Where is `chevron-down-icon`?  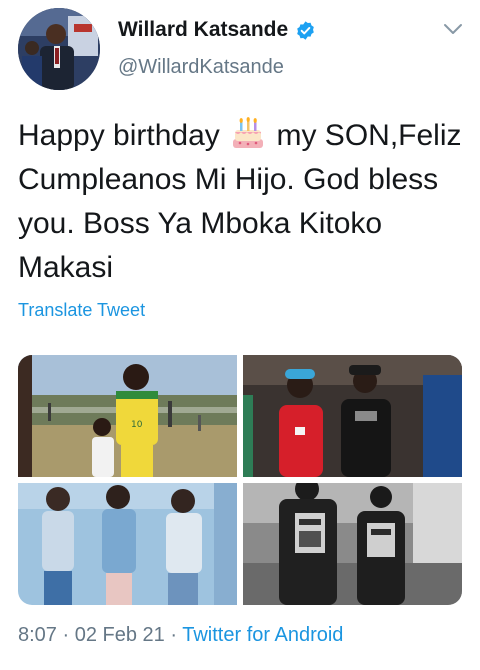
chevron-down-icon is located at coordinates (453, 29).